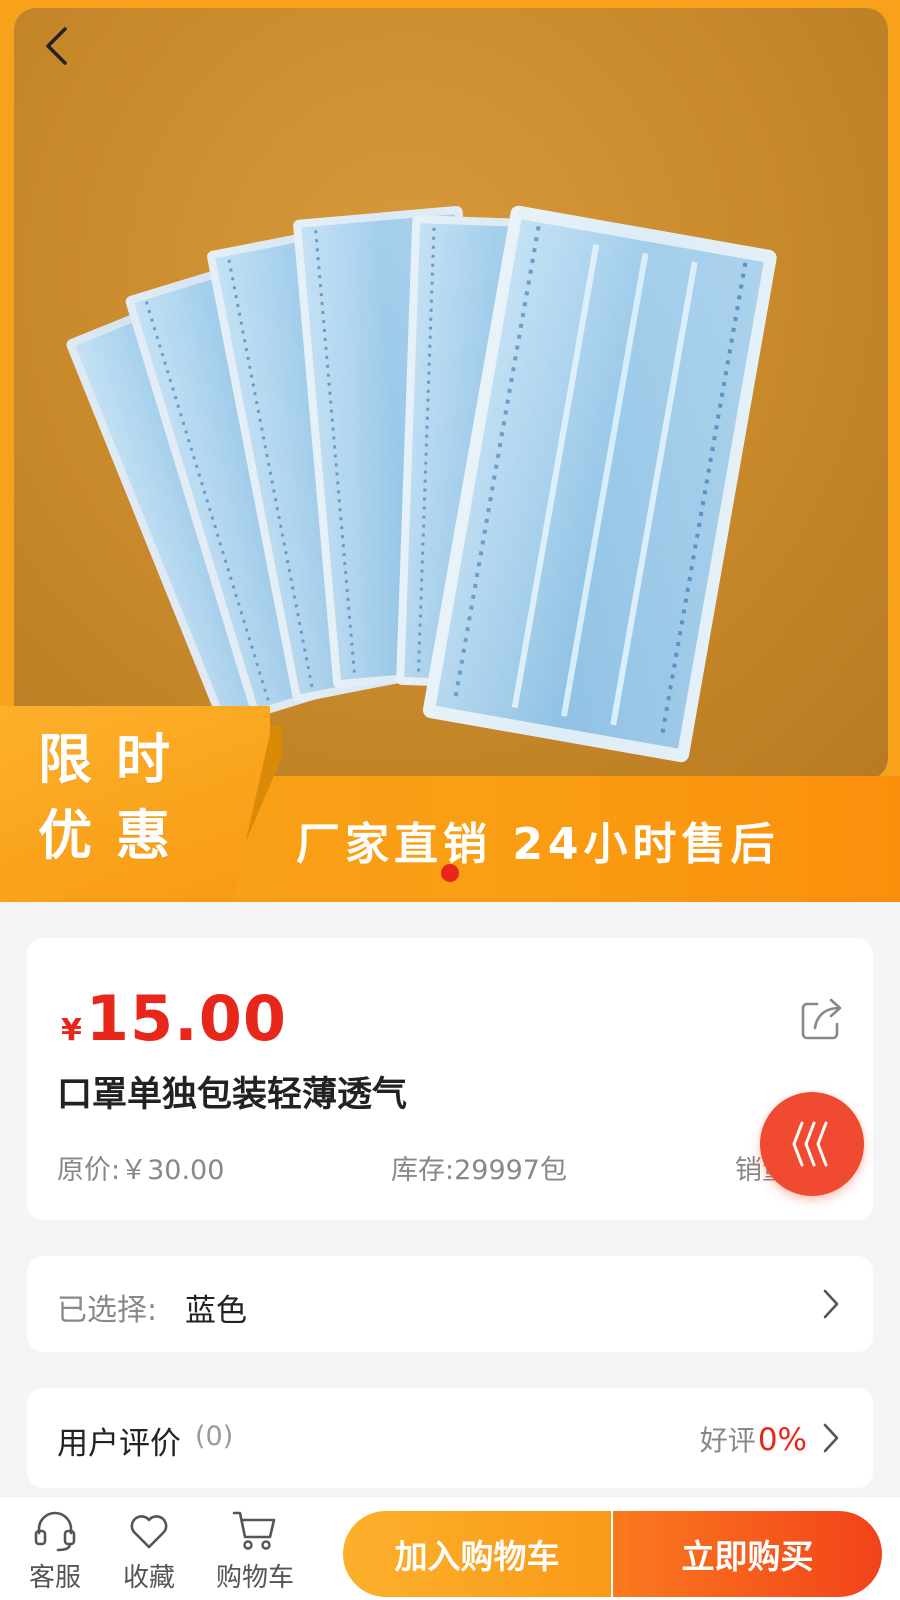 The height and width of the screenshot is (1600, 900). I want to click on product-meta: 原价:￥30.00 库存:29997包 销量, so click(452, 1167).